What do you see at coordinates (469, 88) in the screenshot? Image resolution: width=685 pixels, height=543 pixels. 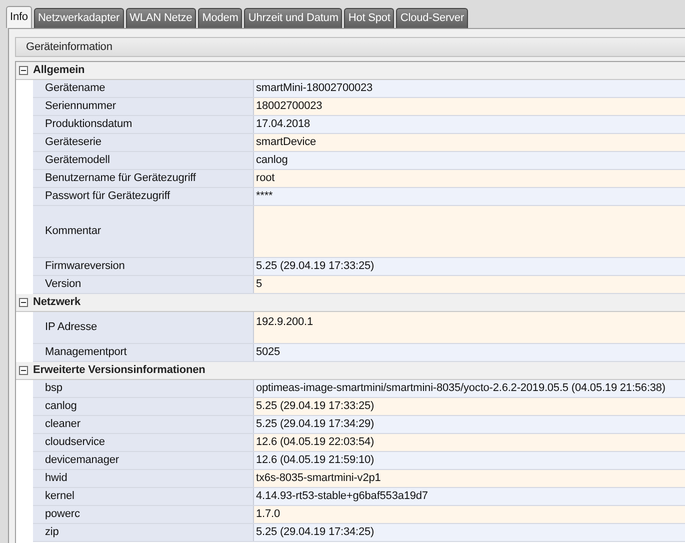 I see `property-value: smartMini-18002700023` at bounding box center [469, 88].